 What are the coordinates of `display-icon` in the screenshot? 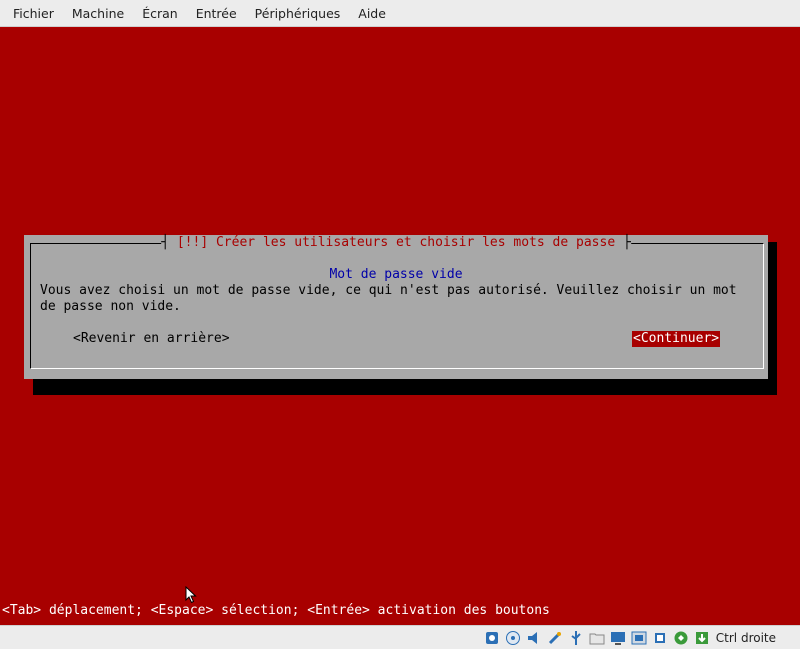 It's located at (618, 638).